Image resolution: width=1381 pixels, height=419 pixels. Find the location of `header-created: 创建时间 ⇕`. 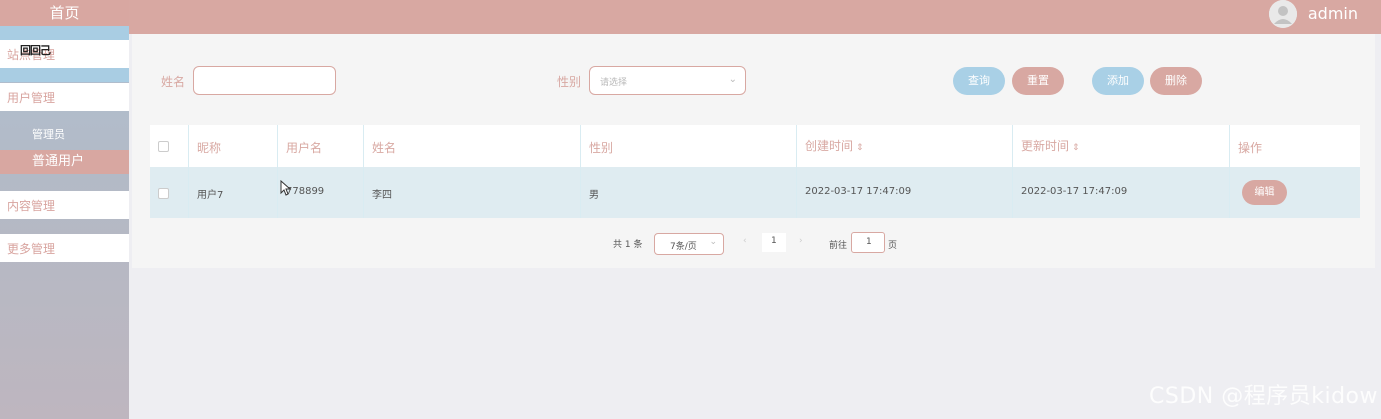

header-created: 创建时间 ⇕ is located at coordinates (834, 145).